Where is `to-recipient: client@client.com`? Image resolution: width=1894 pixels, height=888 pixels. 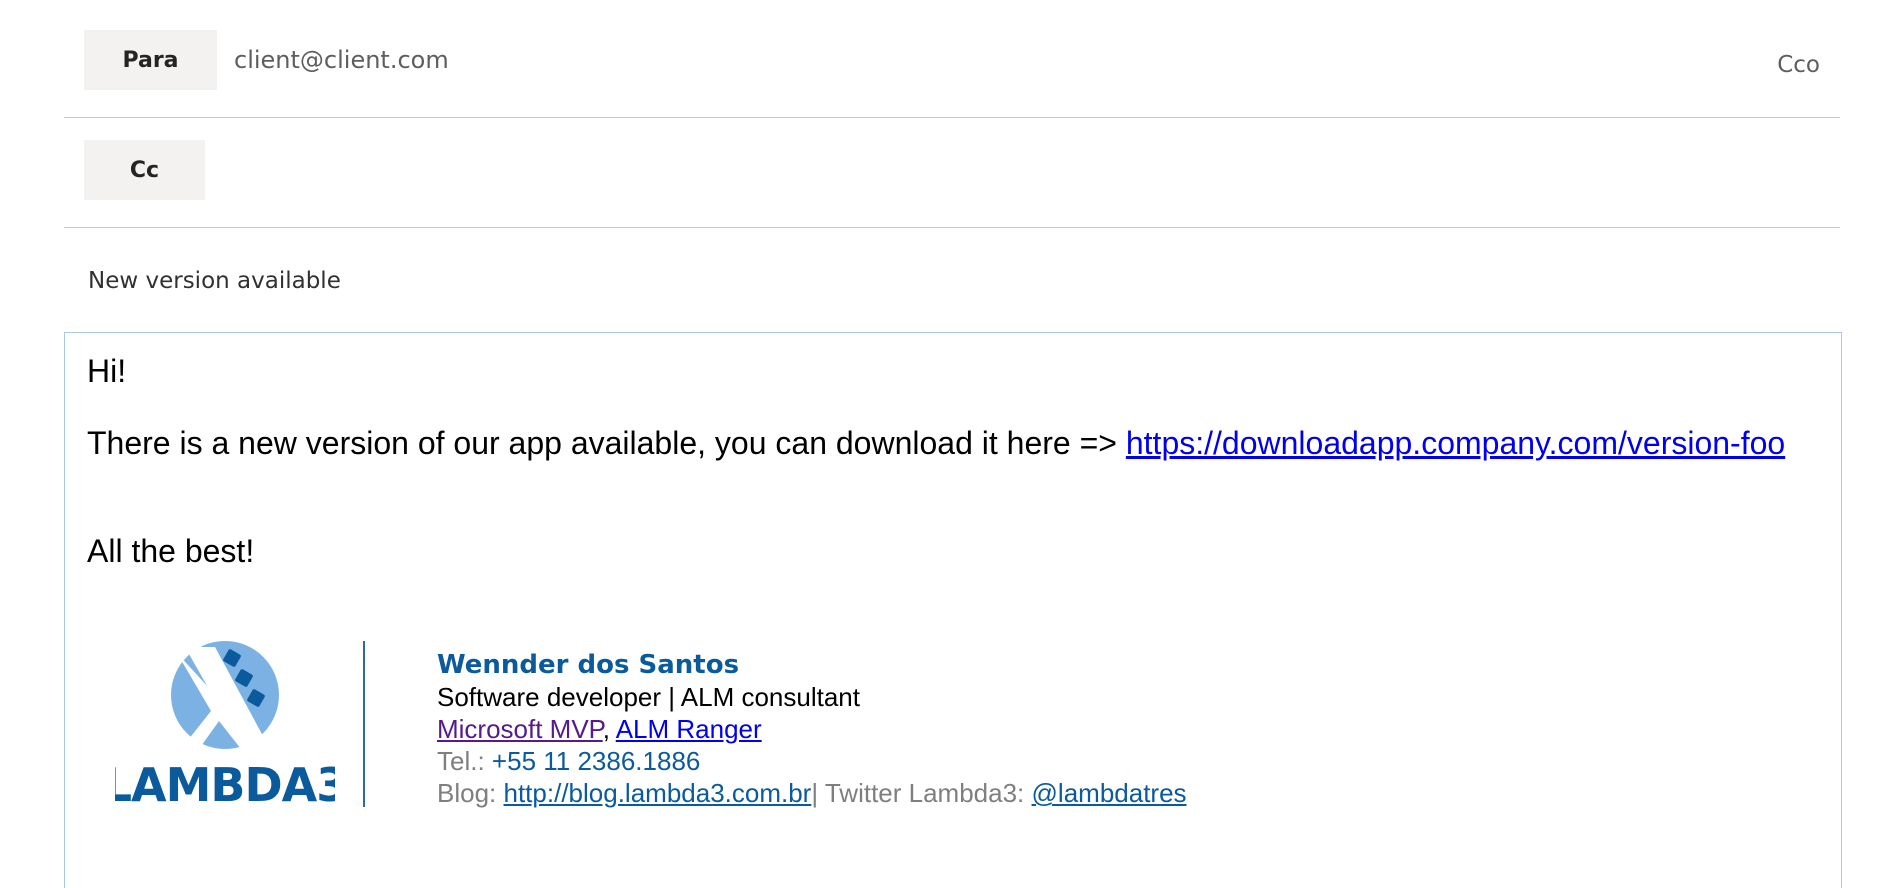 to-recipient: client@client.com is located at coordinates (341, 60).